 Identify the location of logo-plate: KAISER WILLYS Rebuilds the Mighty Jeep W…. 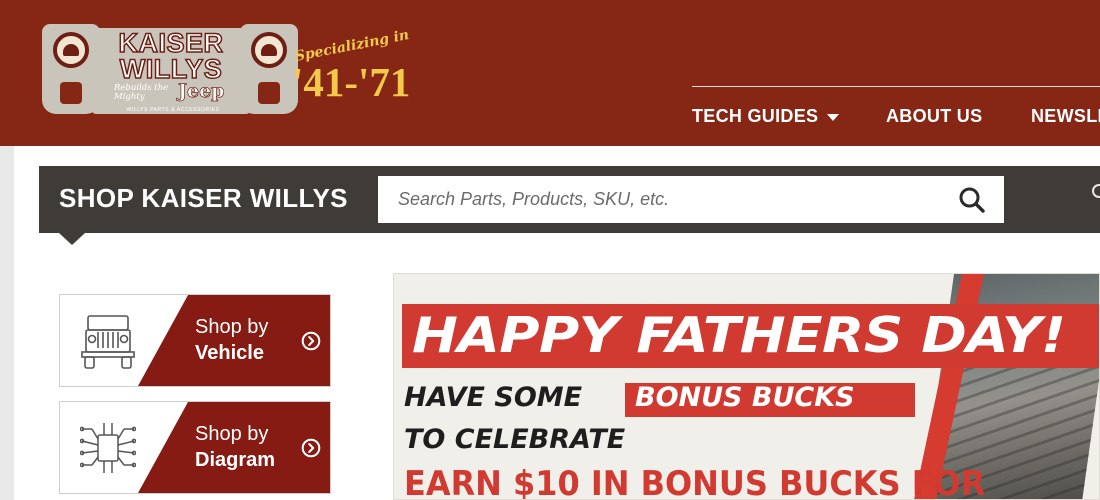
(171, 70).